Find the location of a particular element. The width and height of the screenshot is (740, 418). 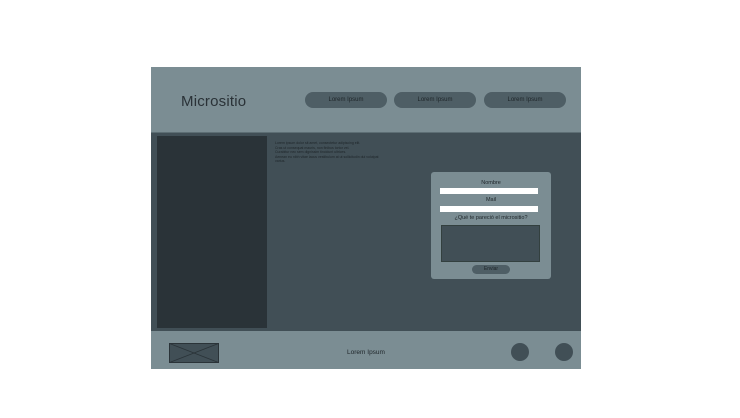

mail-label: Mail is located at coordinates (491, 200).